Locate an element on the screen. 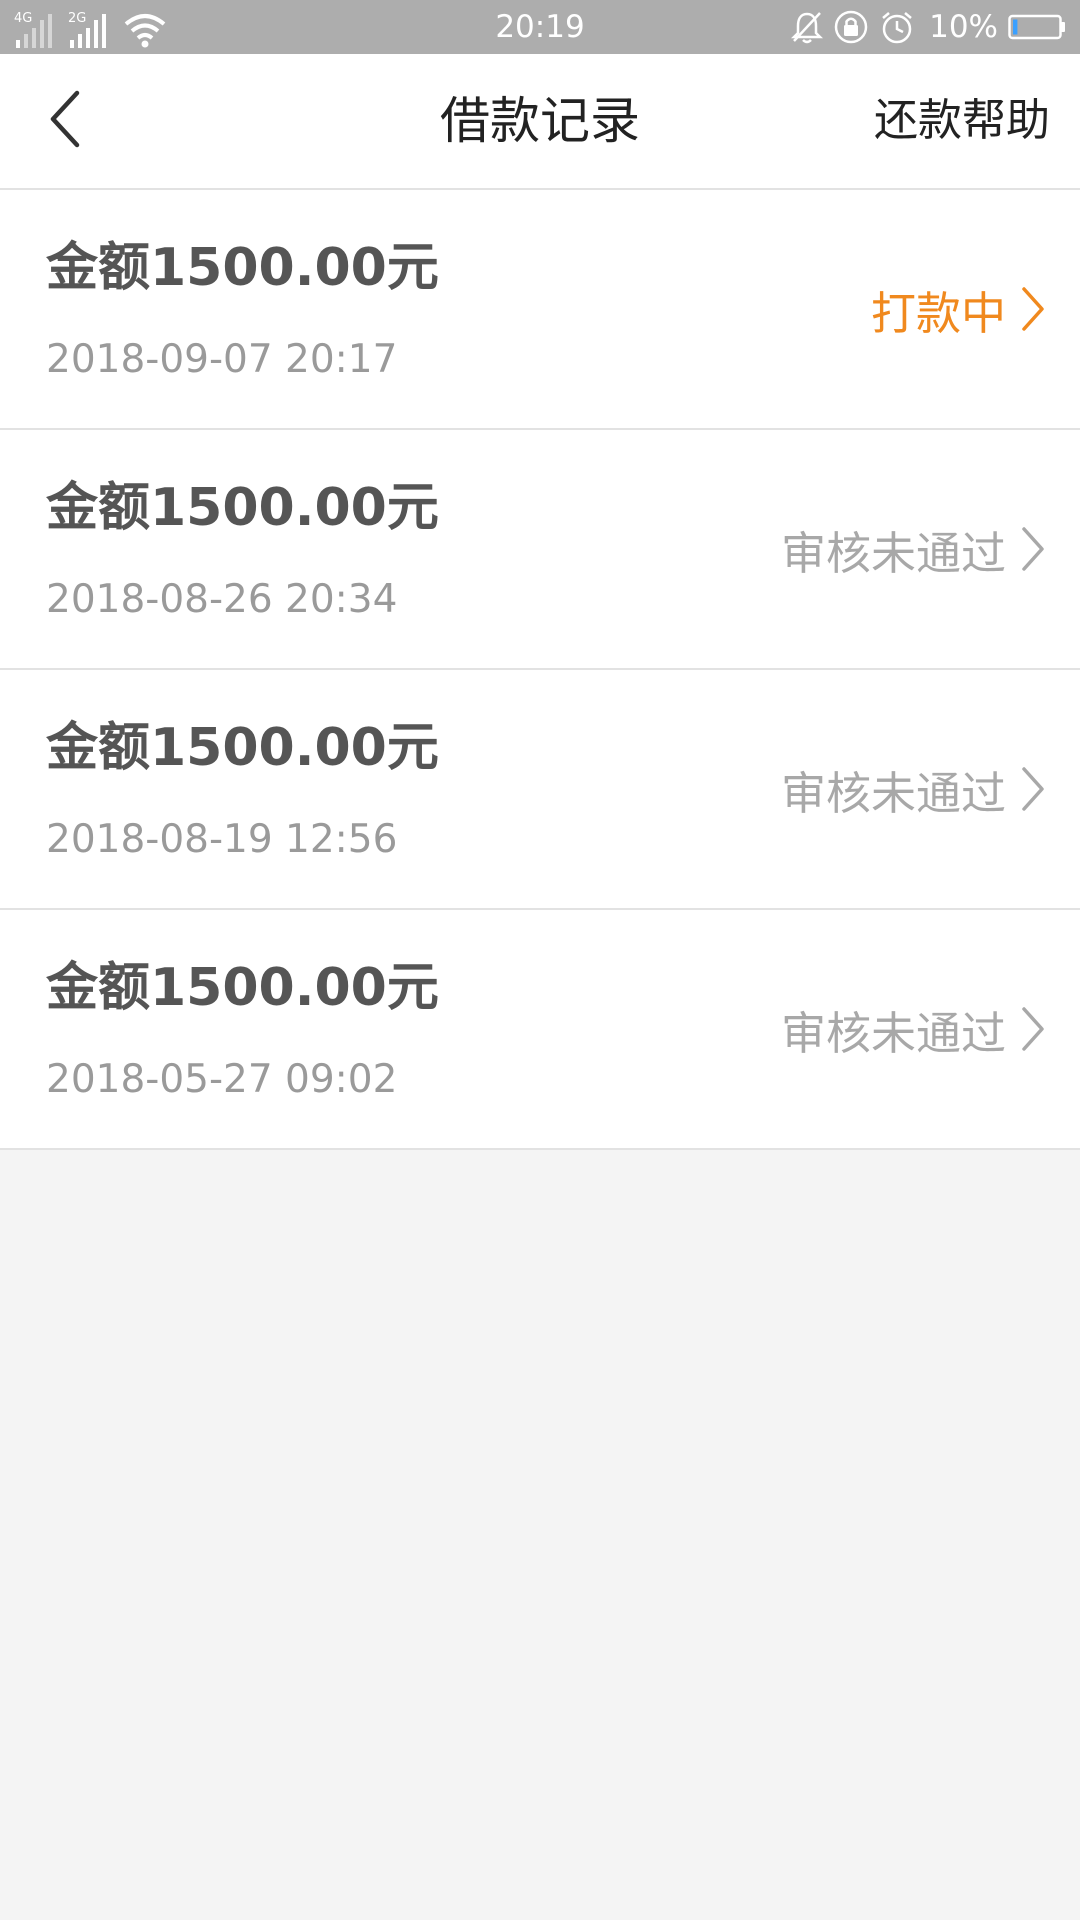 The width and height of the screenshot is (1080, 1920). loan-date: 2018-05-27 09:02 is located at coordinates (222, 1079).